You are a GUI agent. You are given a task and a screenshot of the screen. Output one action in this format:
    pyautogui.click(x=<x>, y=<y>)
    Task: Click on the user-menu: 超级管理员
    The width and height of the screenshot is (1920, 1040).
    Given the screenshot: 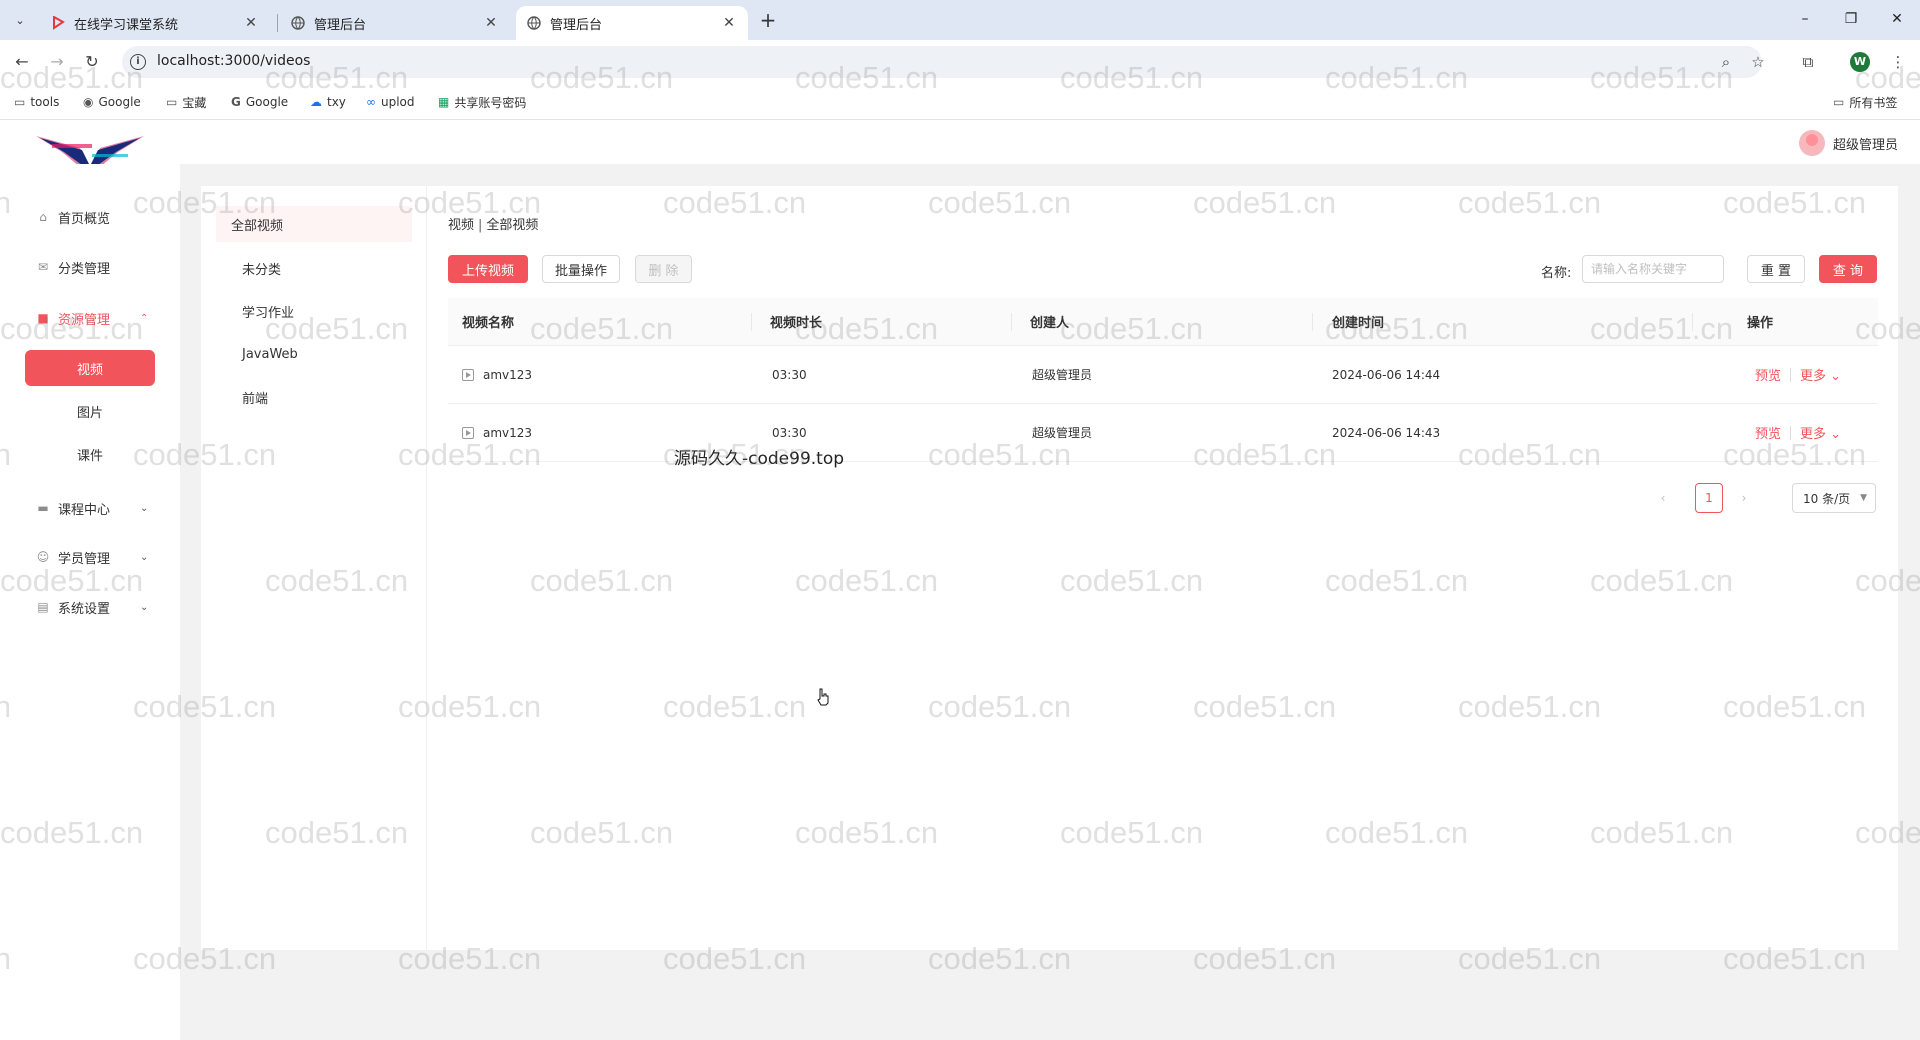 What is the action you would take?
    pyautogui.click(x=1848, y=143)
    